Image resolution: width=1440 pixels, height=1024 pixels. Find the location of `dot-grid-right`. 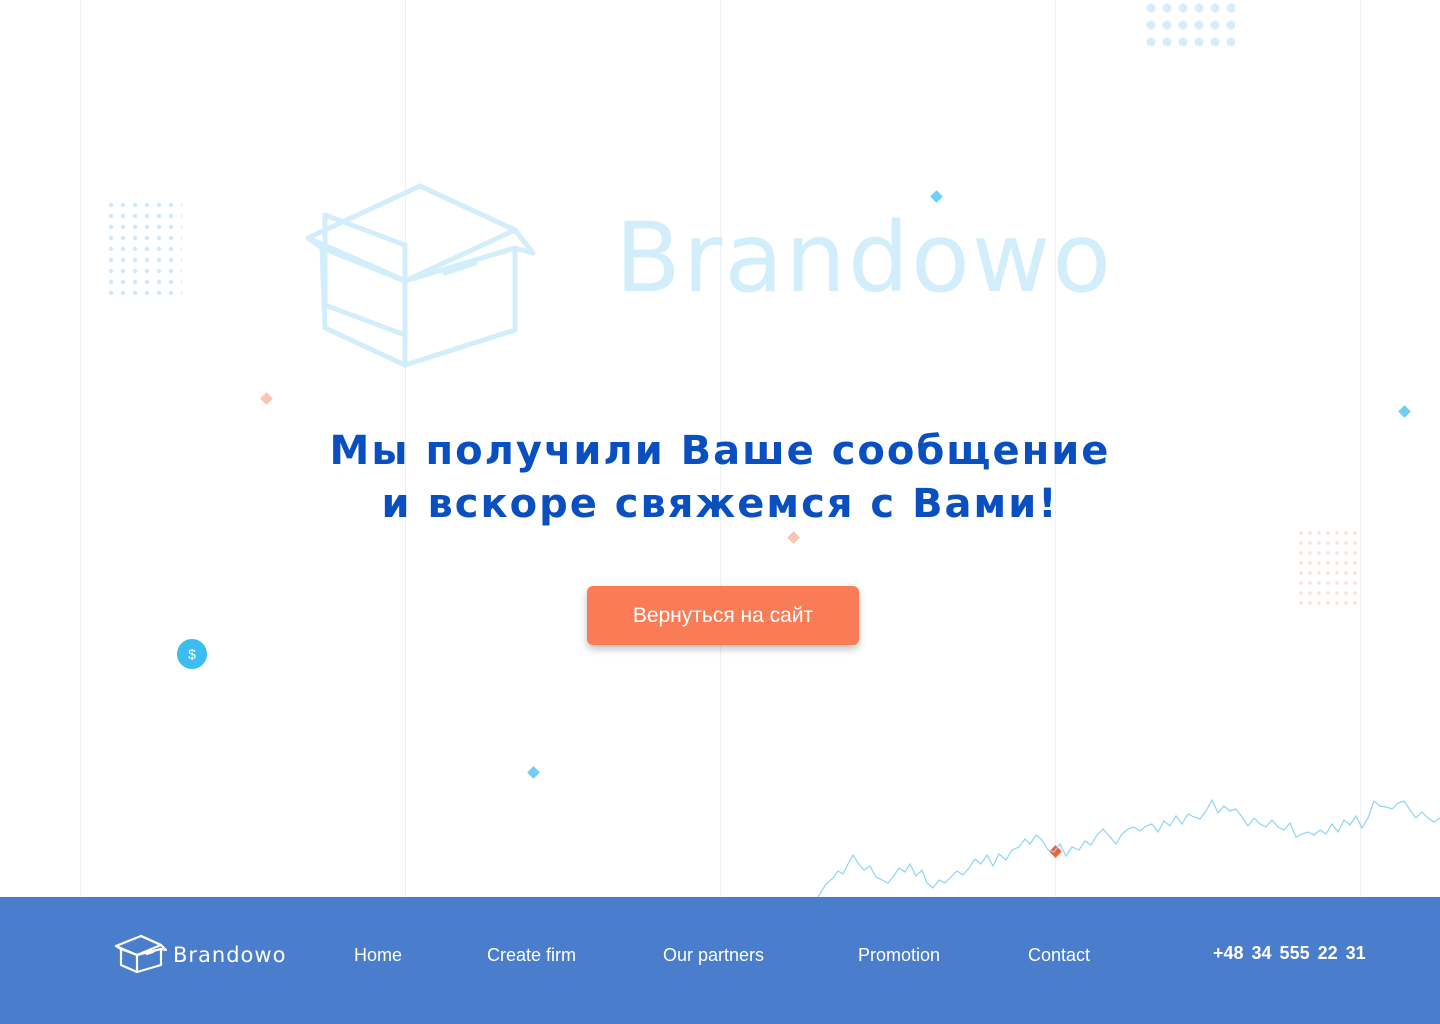

dot-grid-right is located at coordinates (1328, 570).